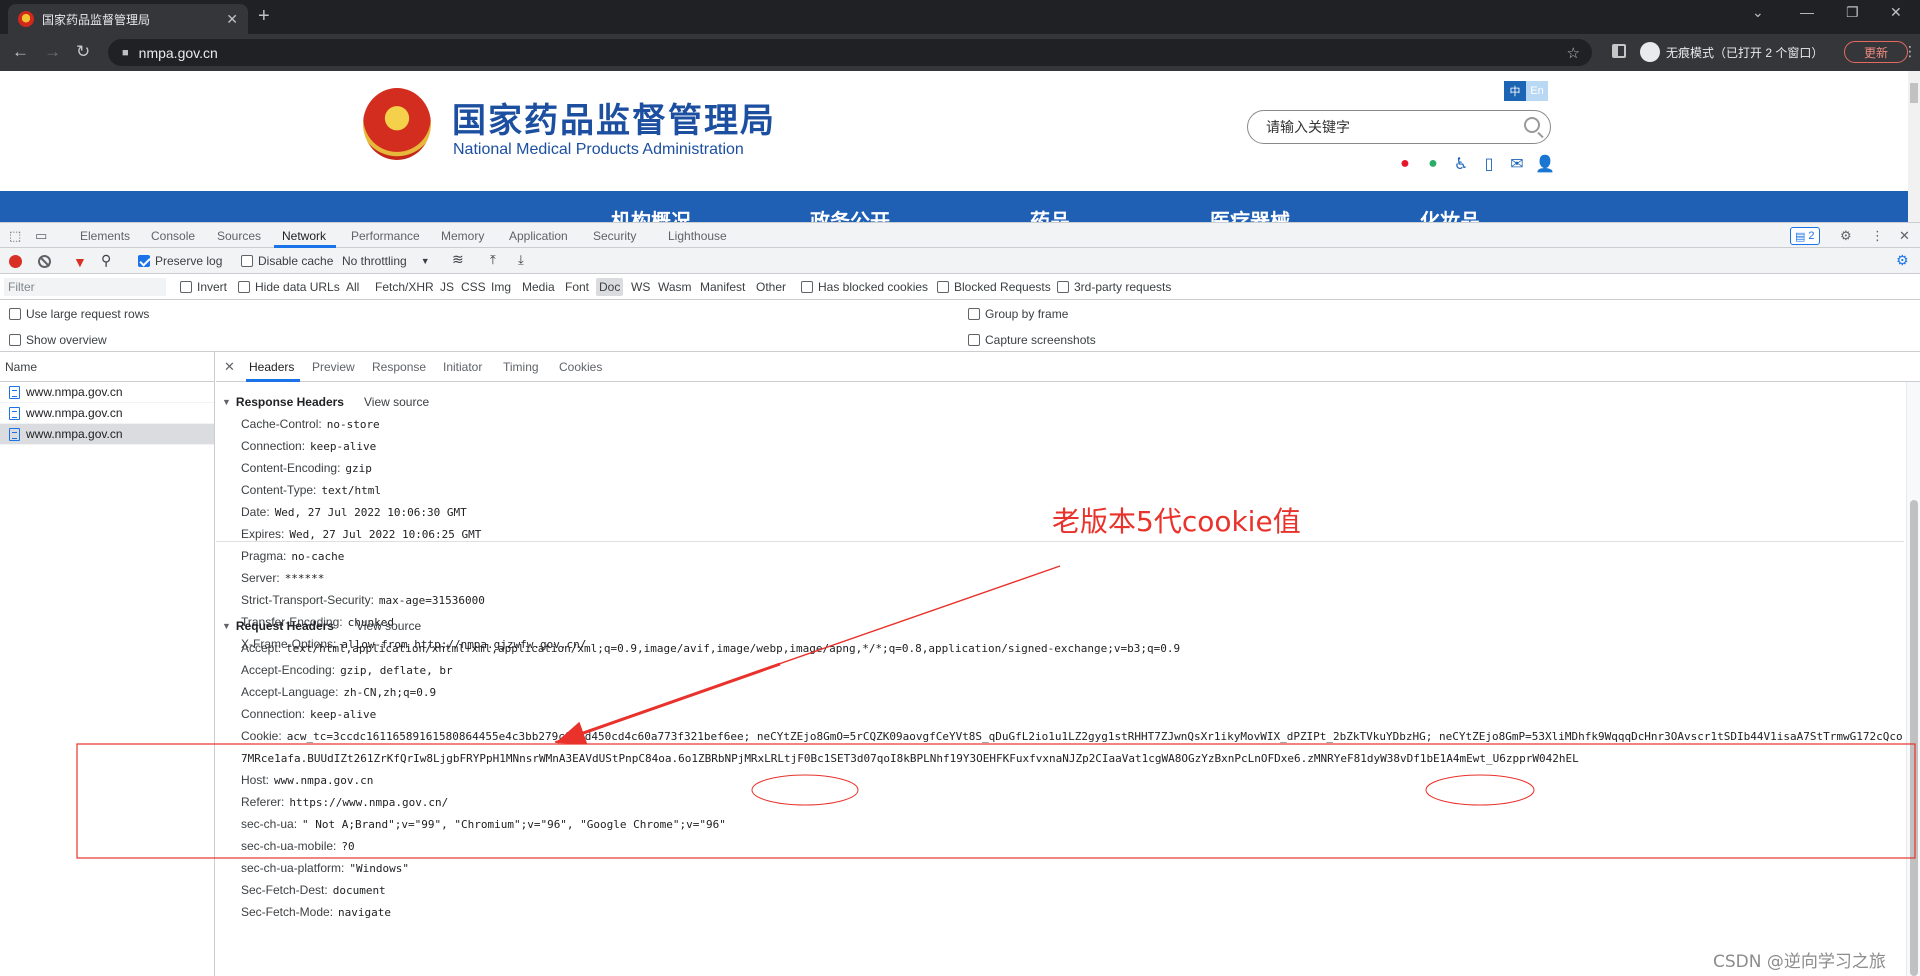 This screenshot has width=1920, height=976. Describe the element at coordinates (1902, 260) in the screenshot. I see `network-settings-icon: ⚙` at that location.